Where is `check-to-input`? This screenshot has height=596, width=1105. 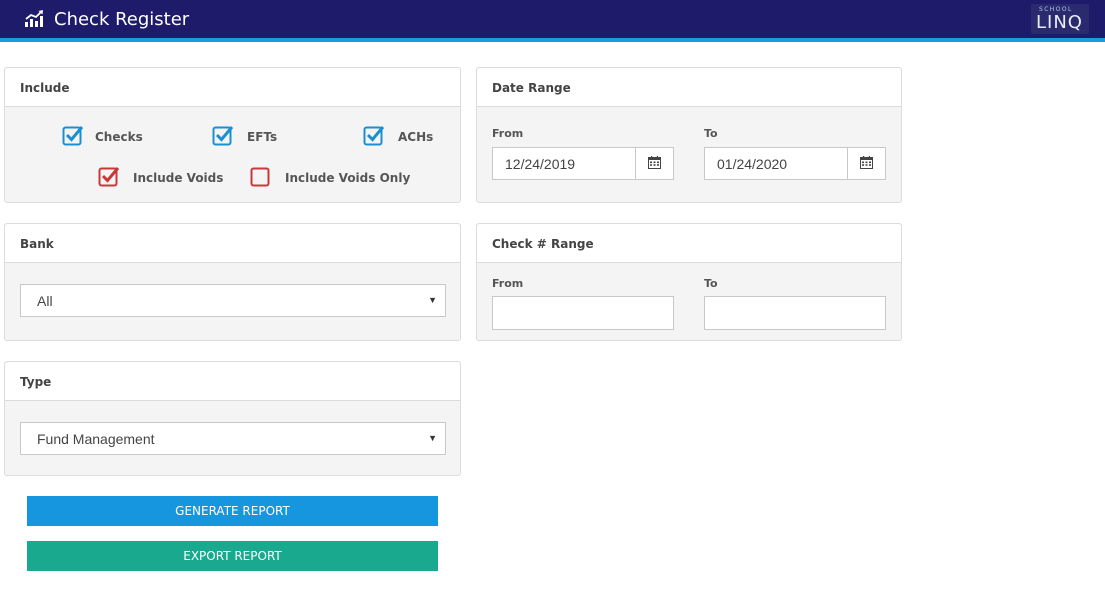 check-to-input is located at coordinates (795, 313).